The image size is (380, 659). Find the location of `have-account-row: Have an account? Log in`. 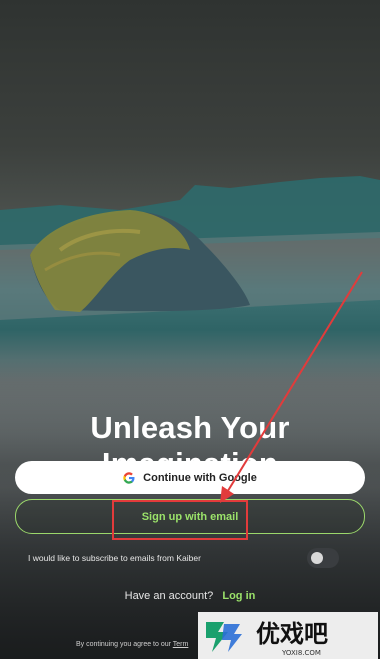

have-account-row: Have an account? Log in is located at coordinates (190, 596).